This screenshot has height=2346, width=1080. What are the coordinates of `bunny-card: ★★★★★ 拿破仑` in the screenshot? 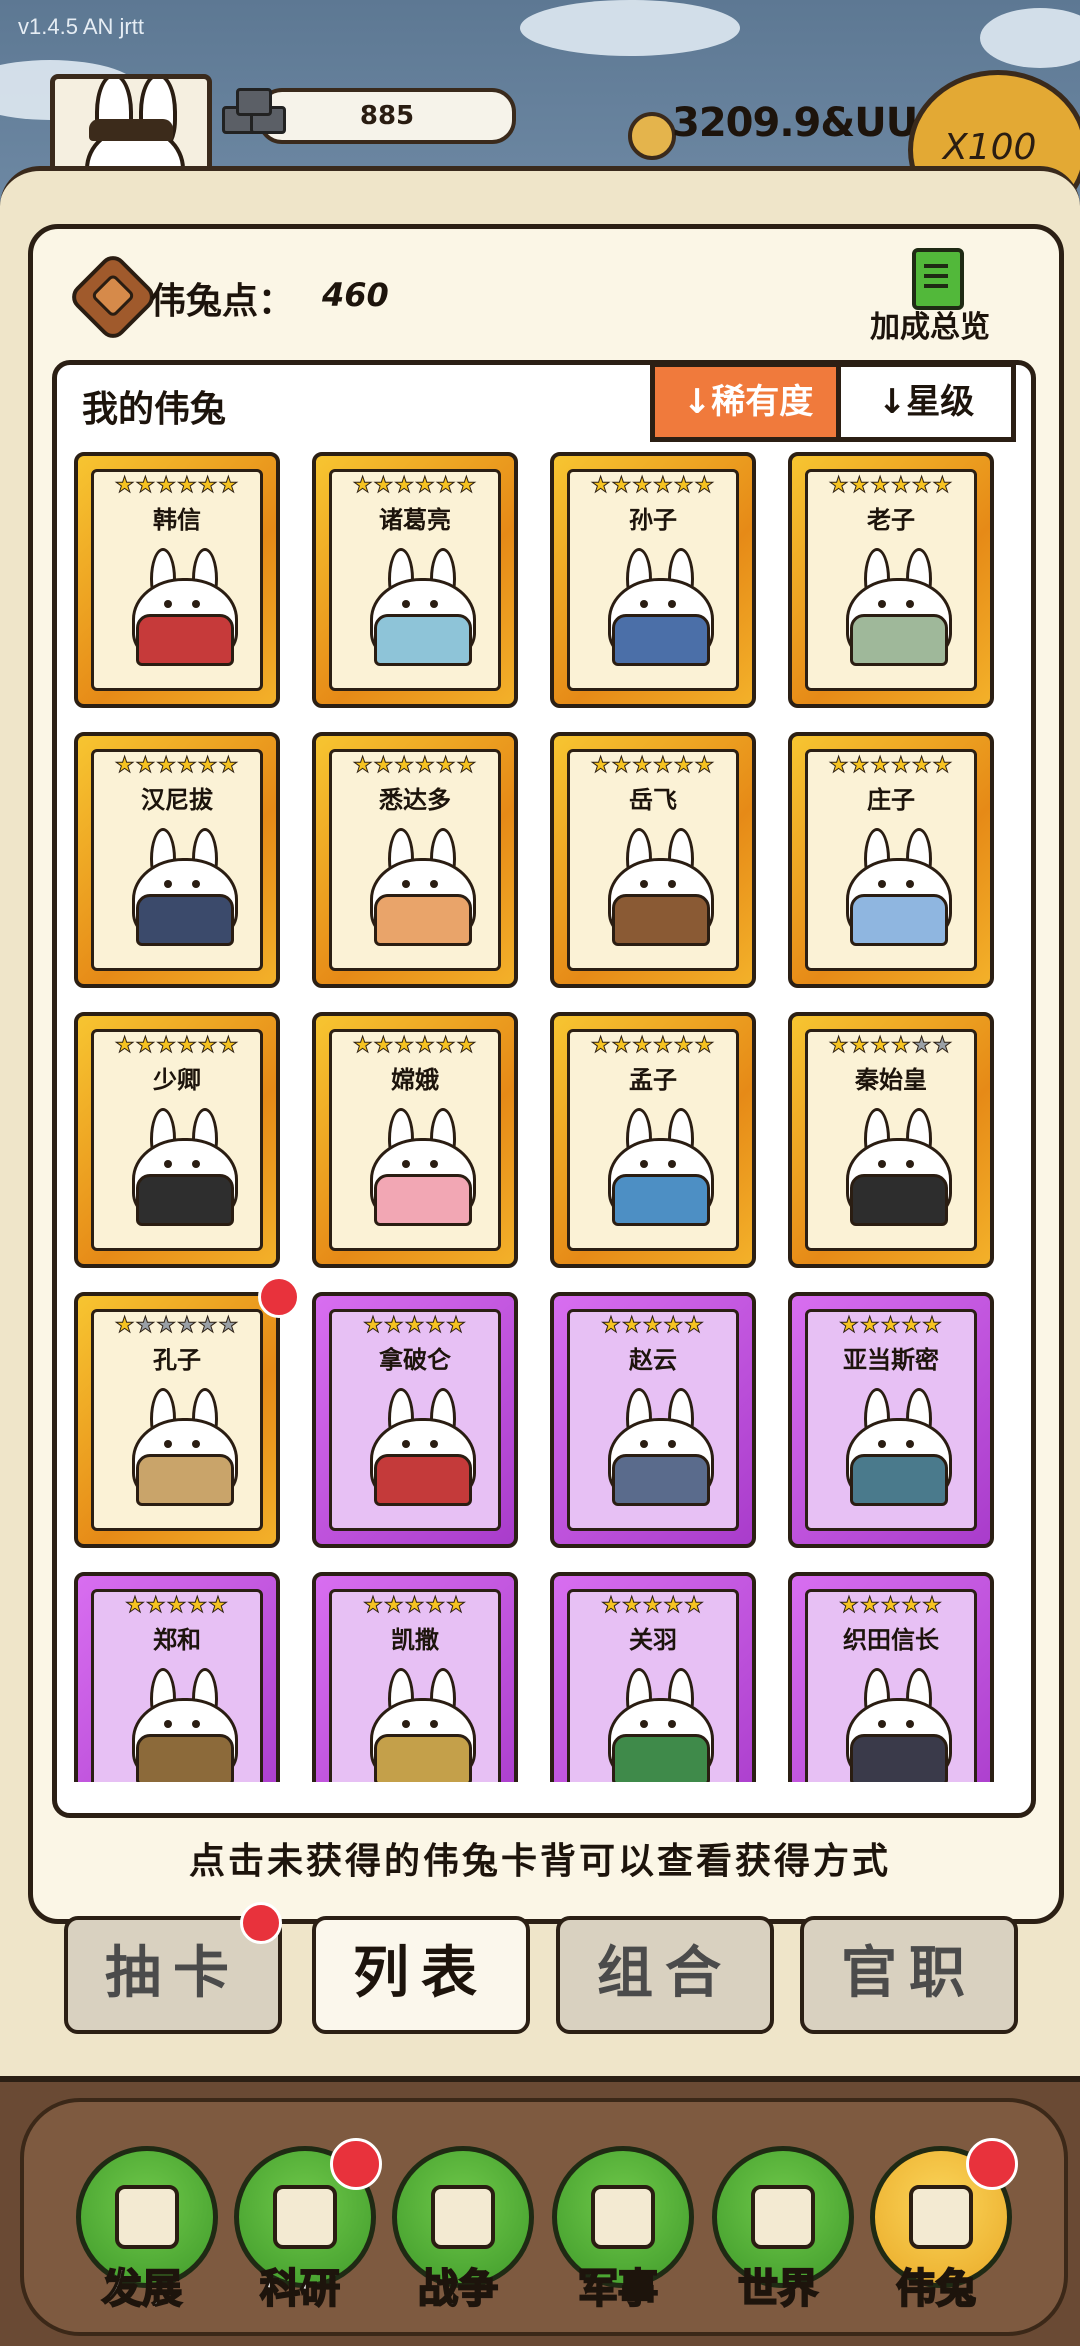 It's located at (415, 1420).